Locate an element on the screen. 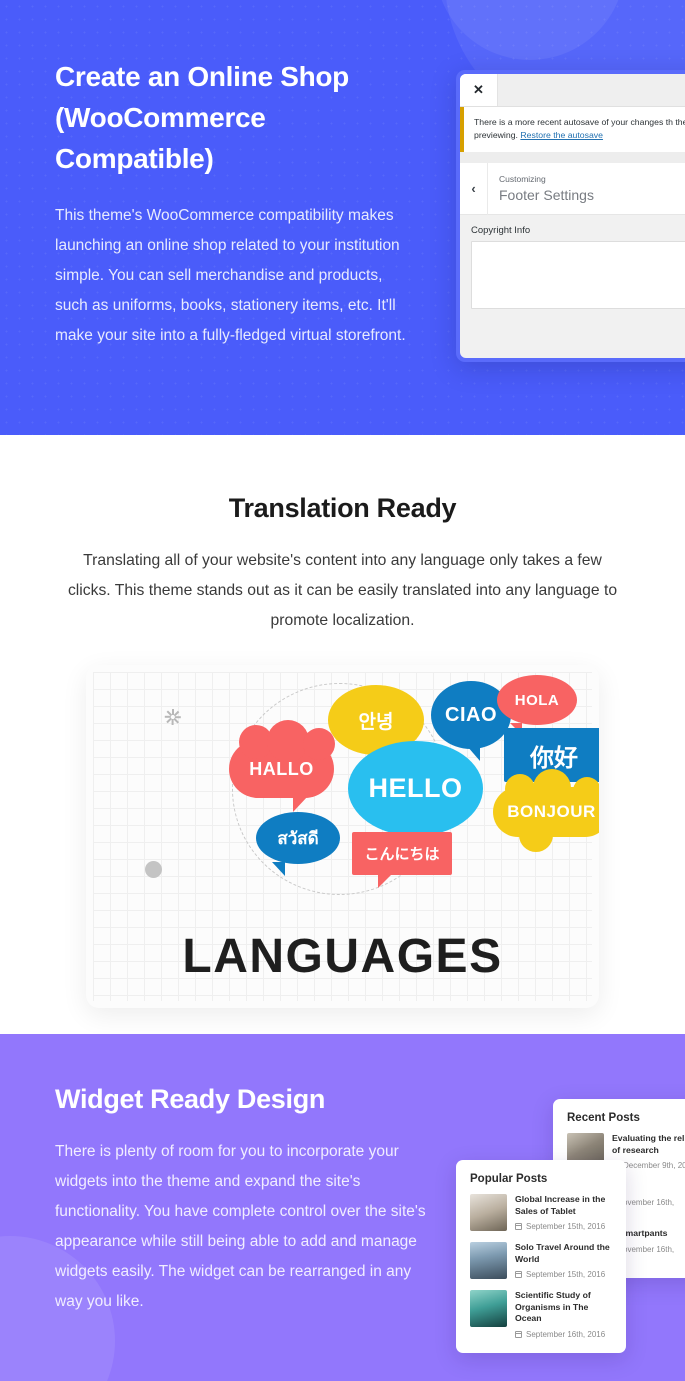  back-chevron-icon: ‹ is located at coordinates (474, 188).